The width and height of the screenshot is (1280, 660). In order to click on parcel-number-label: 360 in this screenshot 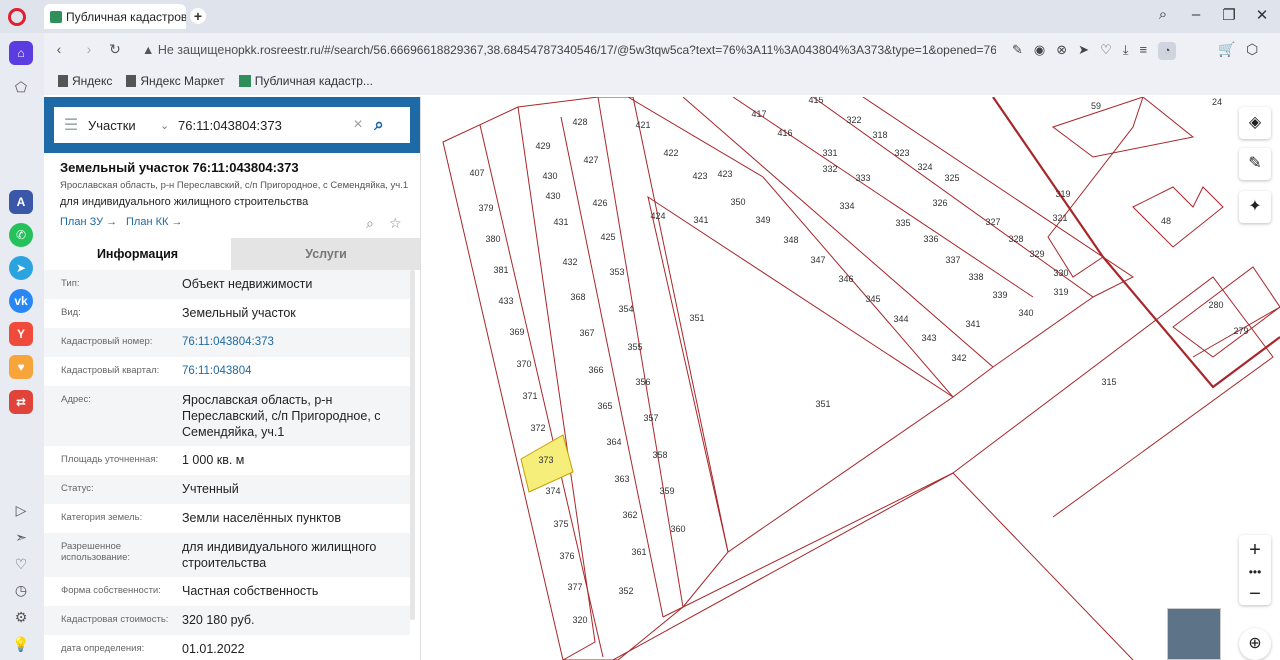, I will do `click(677, 529)`.